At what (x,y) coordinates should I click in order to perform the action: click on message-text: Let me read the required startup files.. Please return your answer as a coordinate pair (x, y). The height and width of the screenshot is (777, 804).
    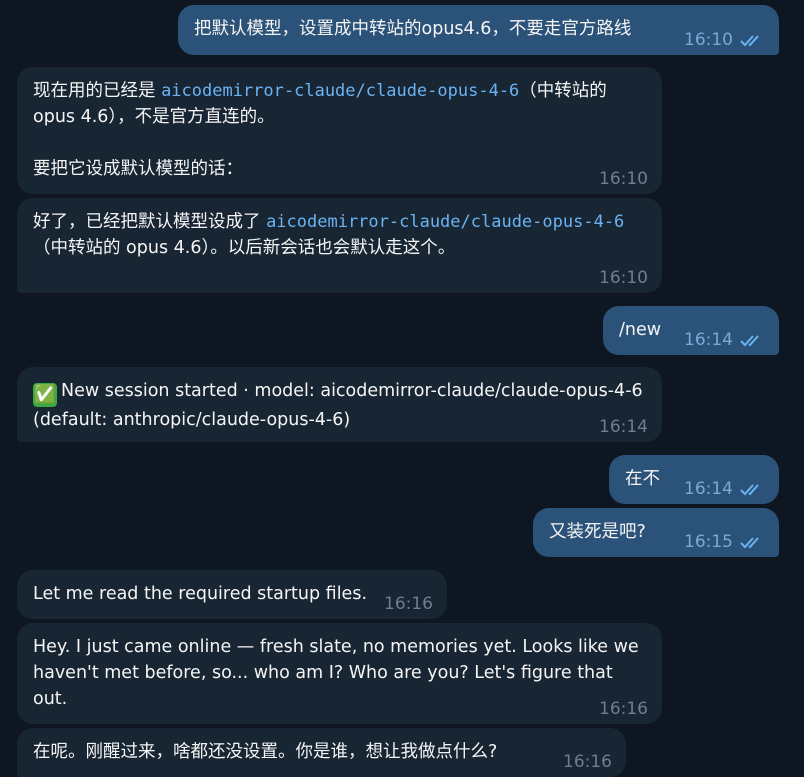
    Looking at the image, I should click on (200, 594).